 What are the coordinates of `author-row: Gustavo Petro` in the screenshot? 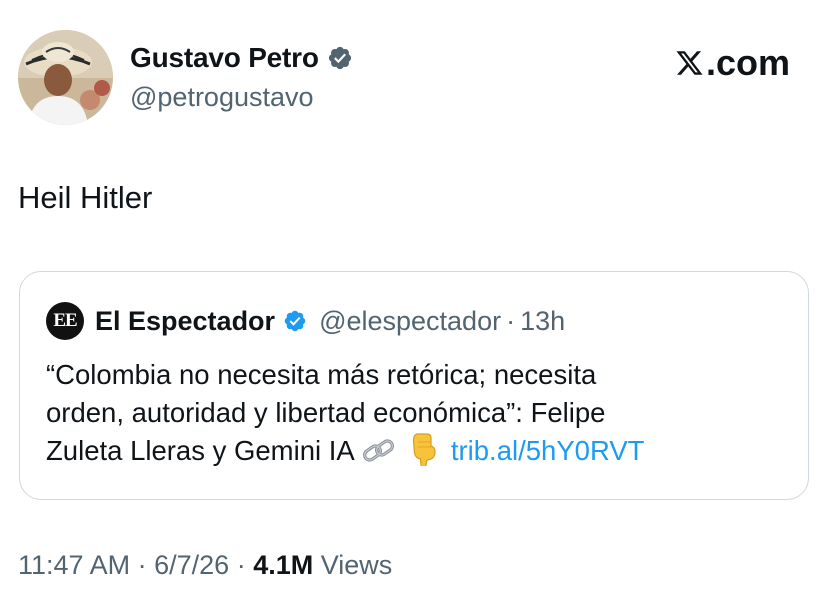 It's located at (241, 58).